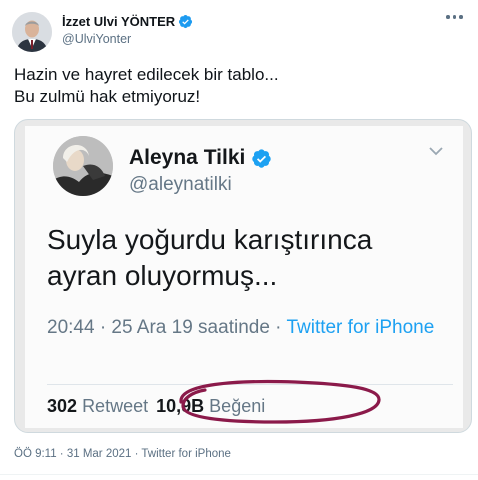 The height and width of the screenshot is (480, 478). What do you see at coordinates (118, 21) in the screenshot?
I see `author-display-name: İzzet Ulvi YÖNTER` at bounding box center [118, 21].